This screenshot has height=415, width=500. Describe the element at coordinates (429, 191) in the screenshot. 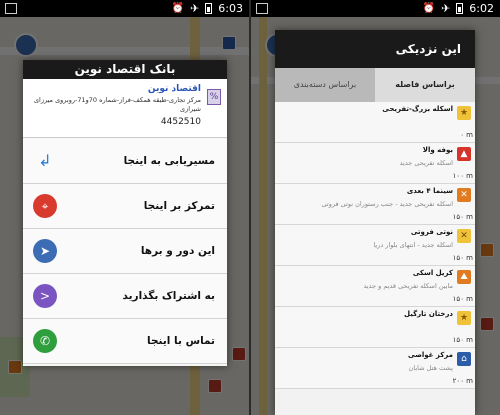

I see `item-name: سینما ۴ بعدی` at that location.